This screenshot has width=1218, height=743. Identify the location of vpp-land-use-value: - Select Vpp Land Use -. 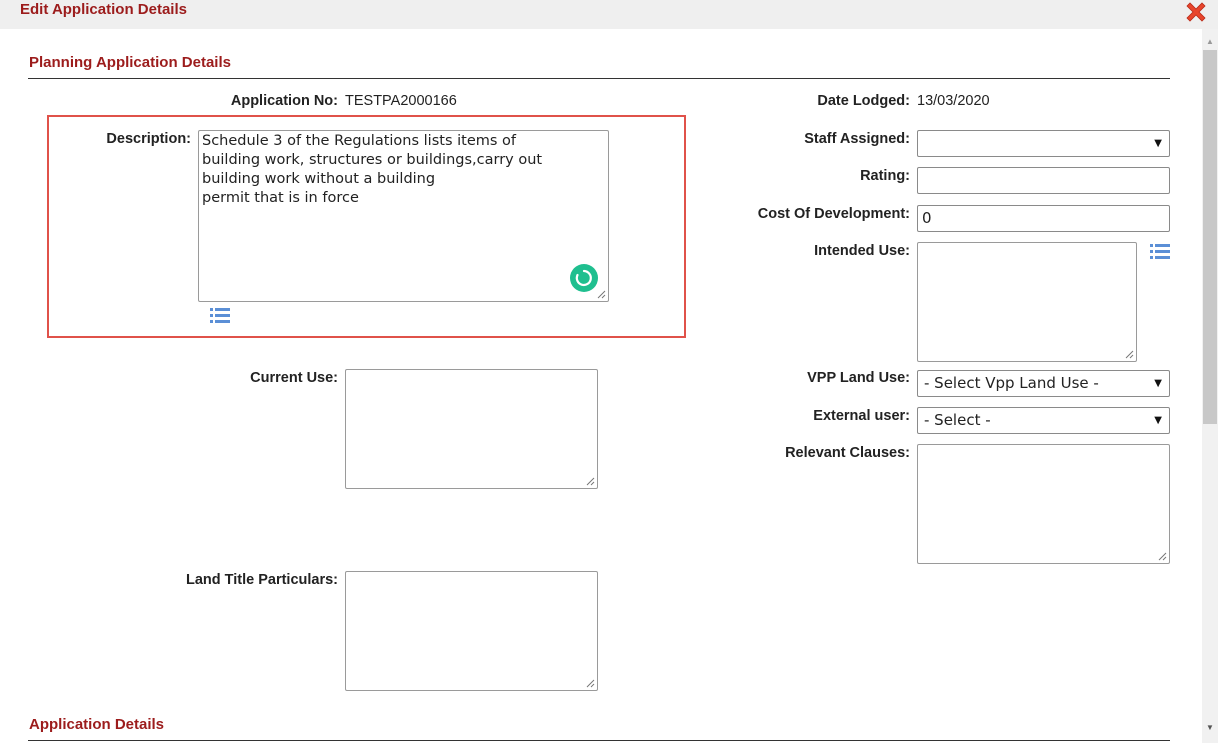
(1011, 383).